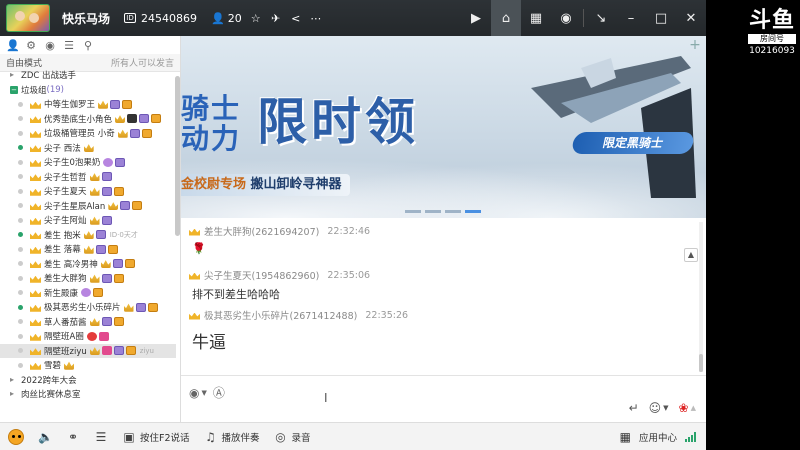  What do you see at coordinates (693, 408) in the screenshot?
I see `chevron-up-icon: ▲` at bounding box center [693, 408].